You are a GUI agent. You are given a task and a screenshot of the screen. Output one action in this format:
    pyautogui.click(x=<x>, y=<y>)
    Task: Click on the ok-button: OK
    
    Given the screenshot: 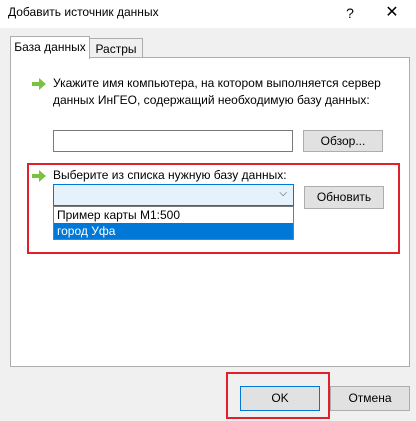 What is the action you would take?
    pyautogui.click(x=280, y=398)
    